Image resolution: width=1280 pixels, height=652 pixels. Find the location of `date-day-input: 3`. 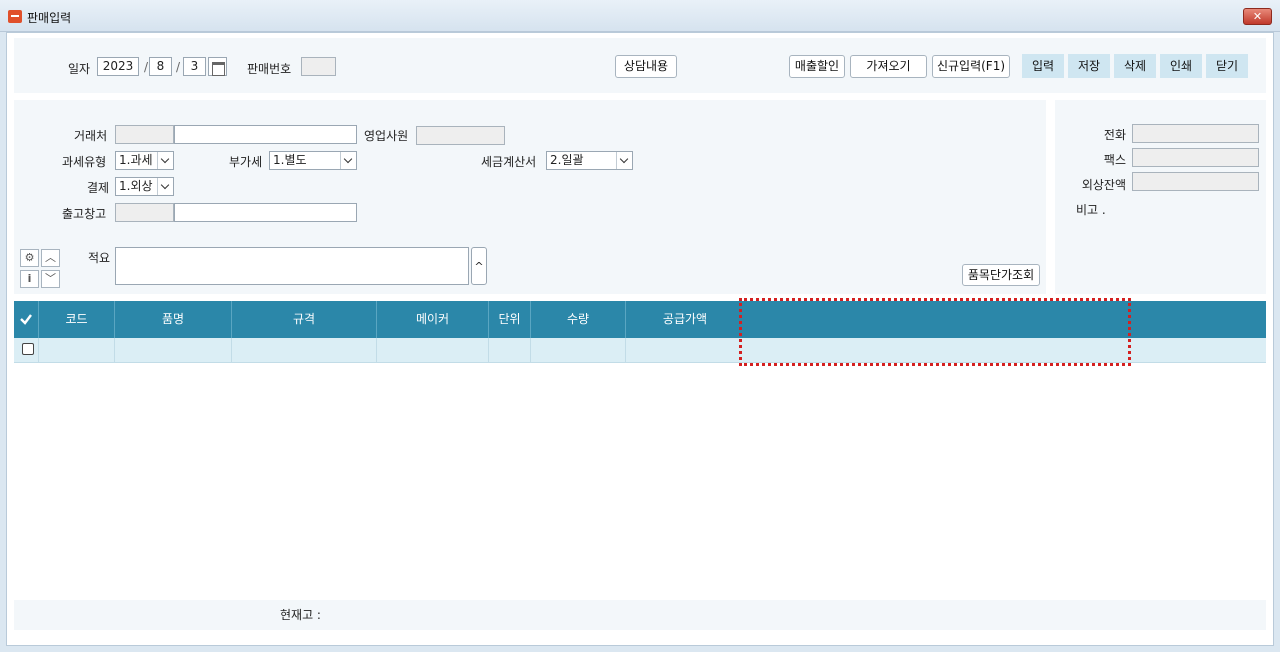

date-day-input: 3 is located at coordinates (194, 66).